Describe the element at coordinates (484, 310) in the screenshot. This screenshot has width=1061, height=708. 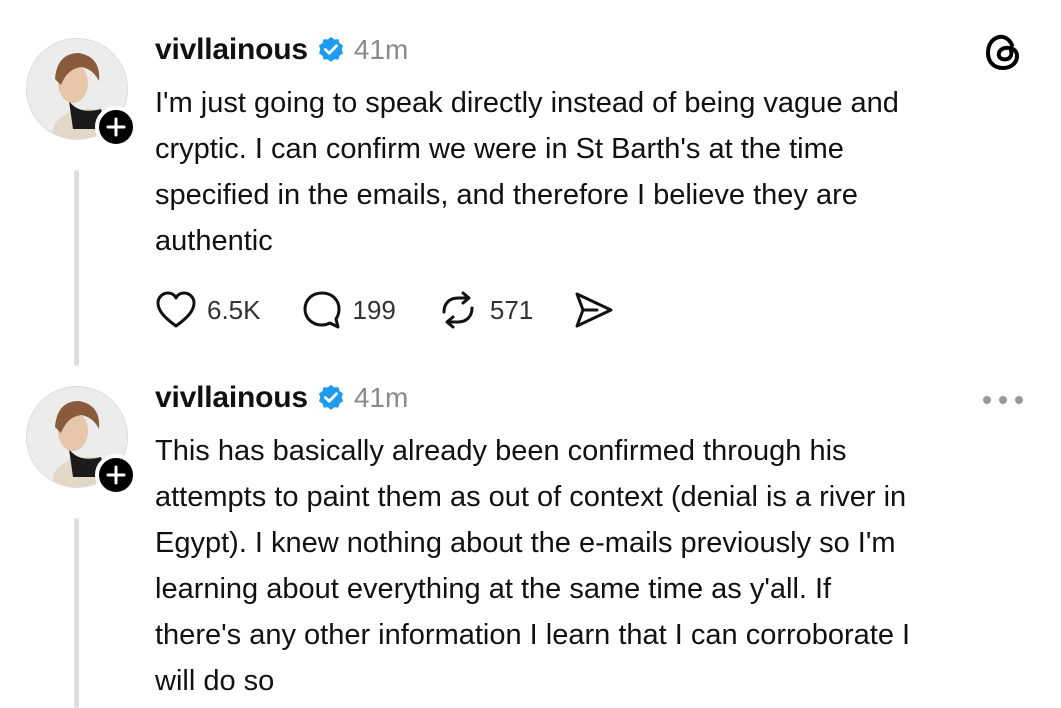
I see `repost-button: 571` at that location.